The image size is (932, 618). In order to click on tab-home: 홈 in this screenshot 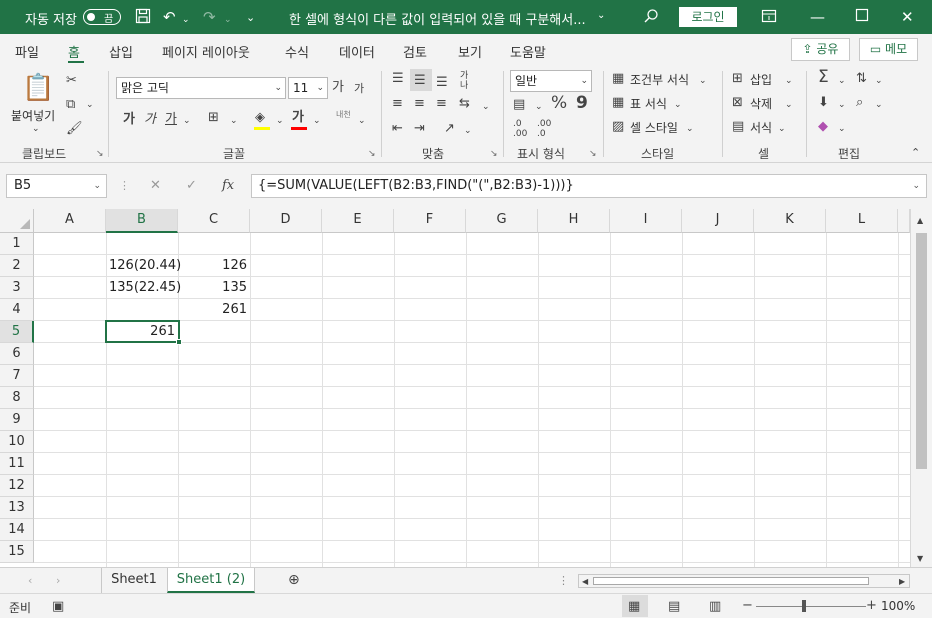, I will do `click(74, 51)`.